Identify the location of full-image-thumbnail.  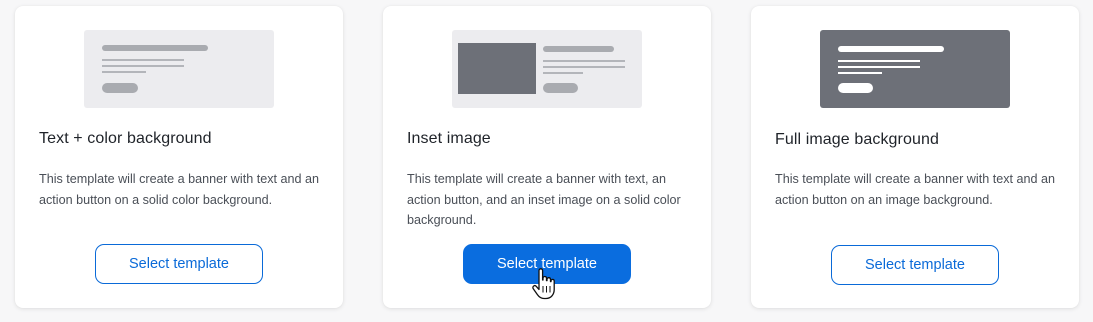
(915, 69).